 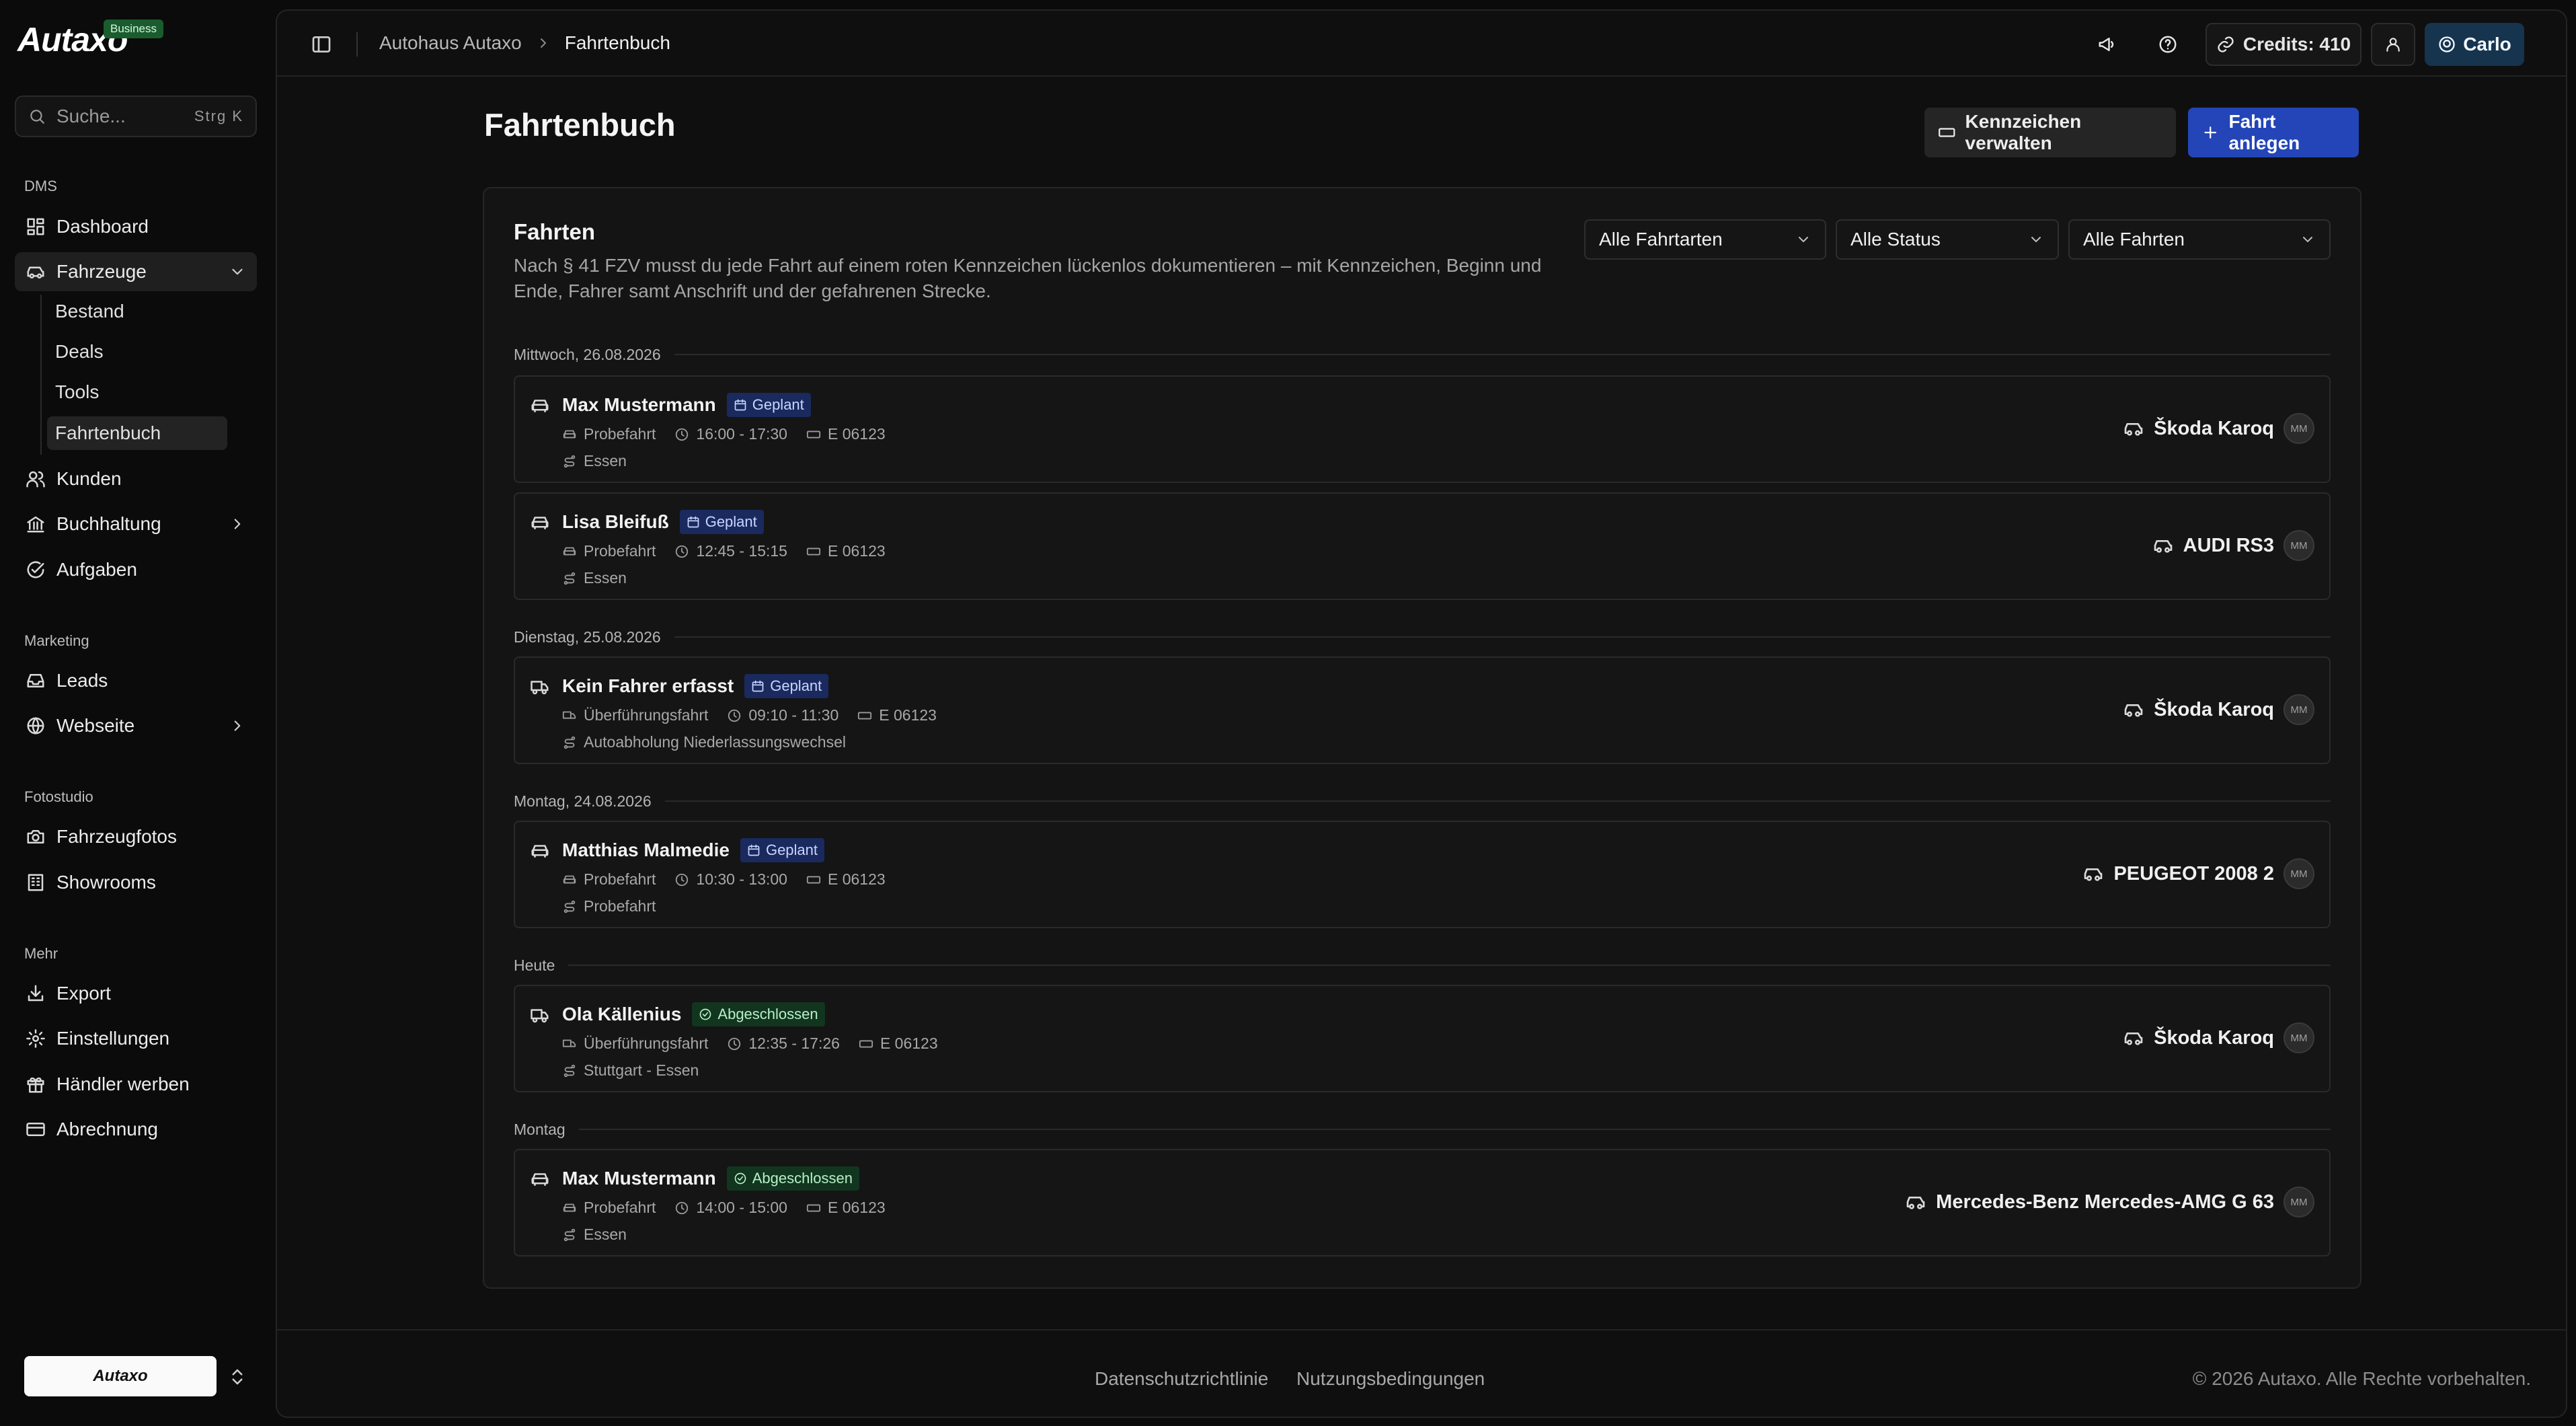 I want to click on sidebar-item-haendler-werben: Händler werben, so click(x=136, y=1084).